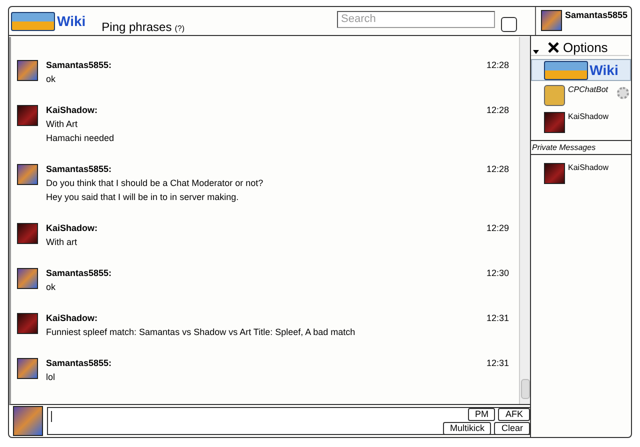 This screenshot has width=640, height=447. Describe the element at coordinates (525, 389) in the screenshot. I see `scroll-thumb` at that location.